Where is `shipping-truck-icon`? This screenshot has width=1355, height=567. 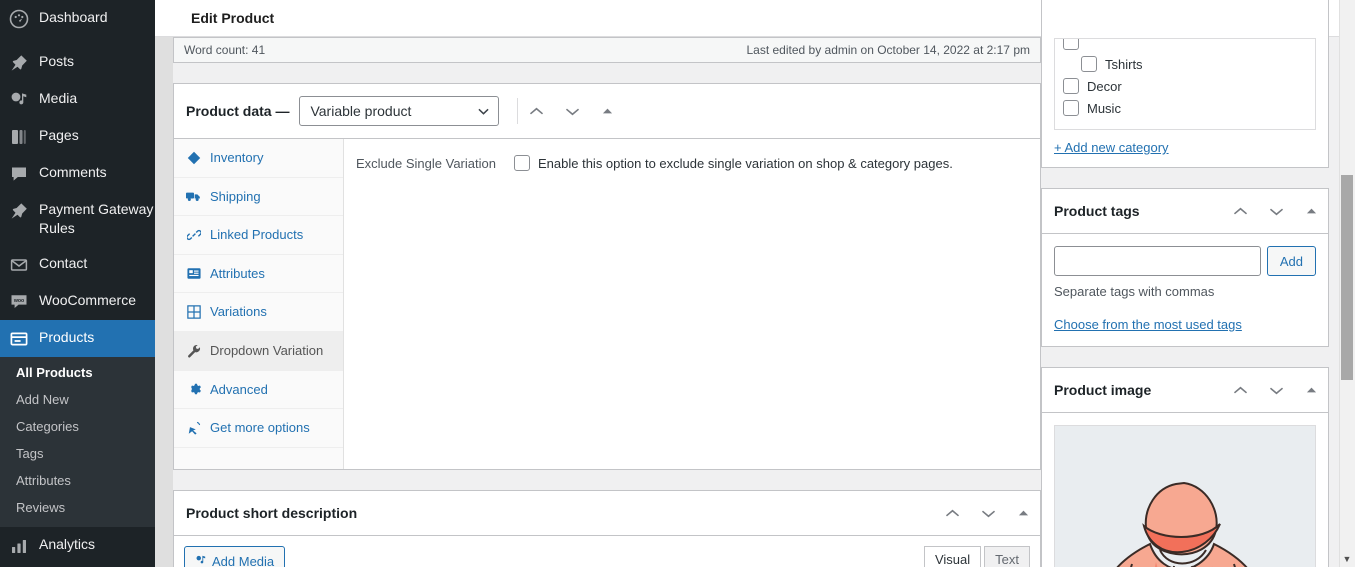
shipping-truck-icon is located at coordinates (193, 196).